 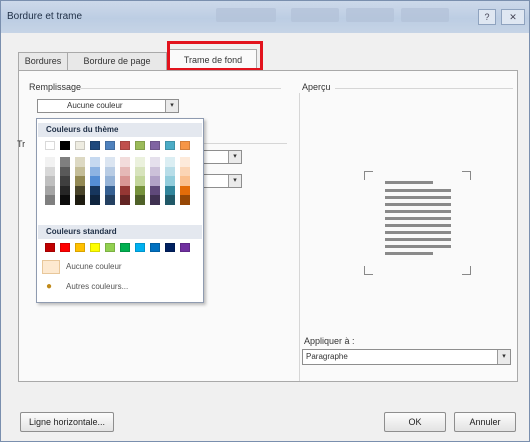 I want to click on style-dropdown: ▾, so click(x=222, y=157).